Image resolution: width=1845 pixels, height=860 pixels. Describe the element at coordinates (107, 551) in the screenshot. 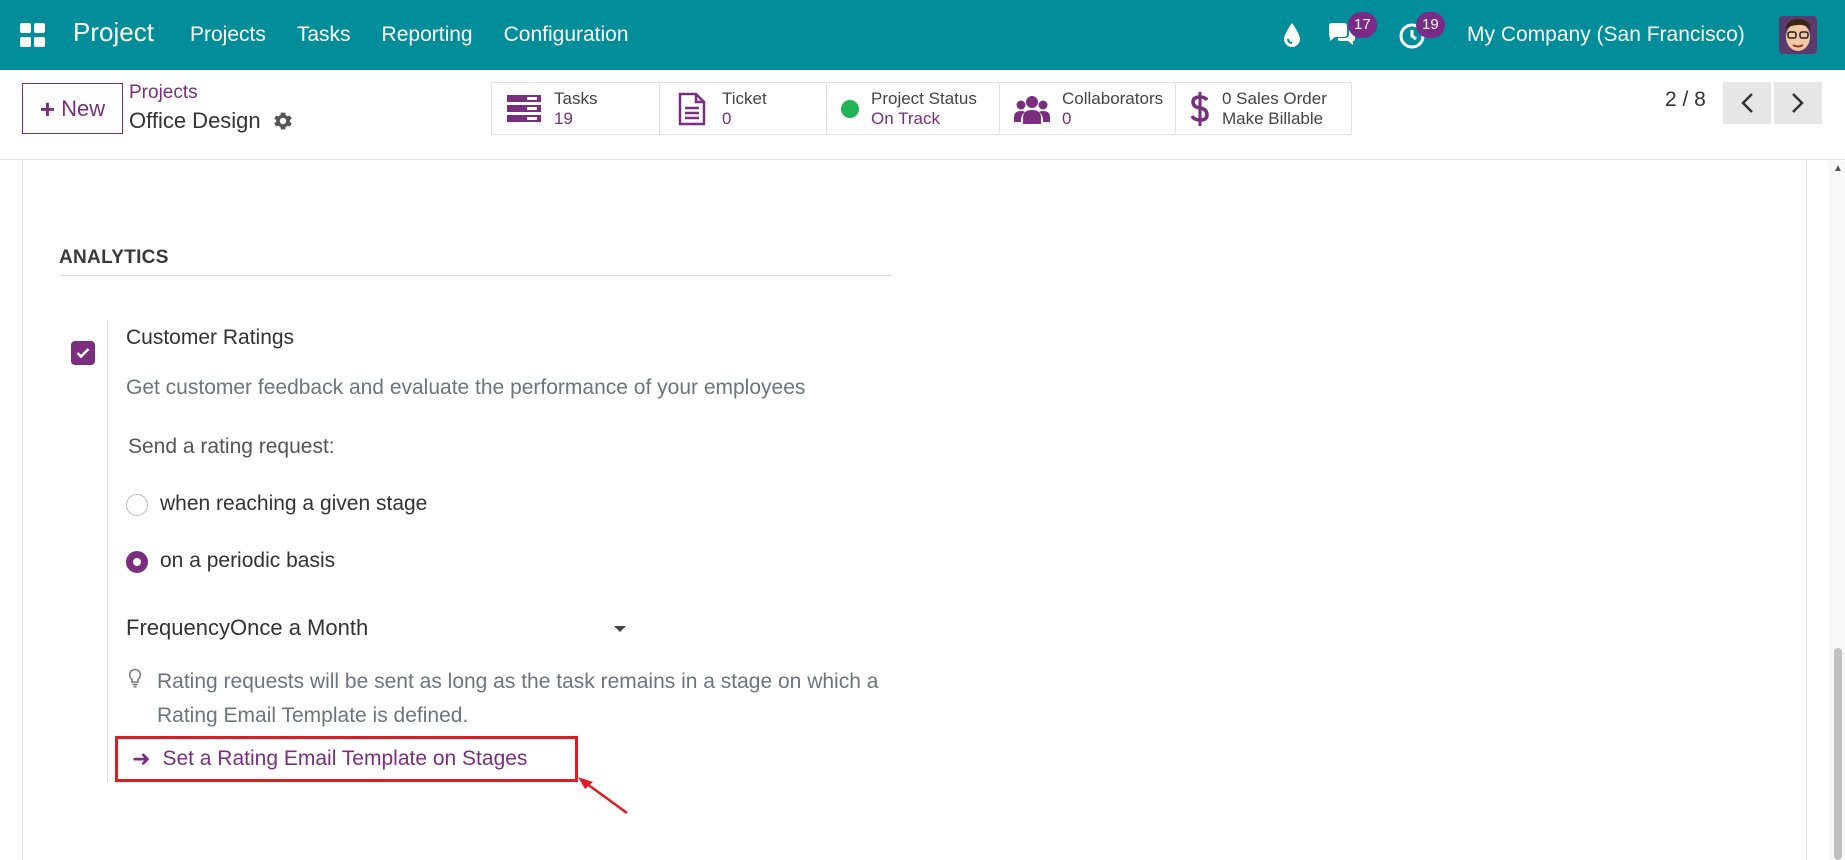

I see `setting-divider` at that location.